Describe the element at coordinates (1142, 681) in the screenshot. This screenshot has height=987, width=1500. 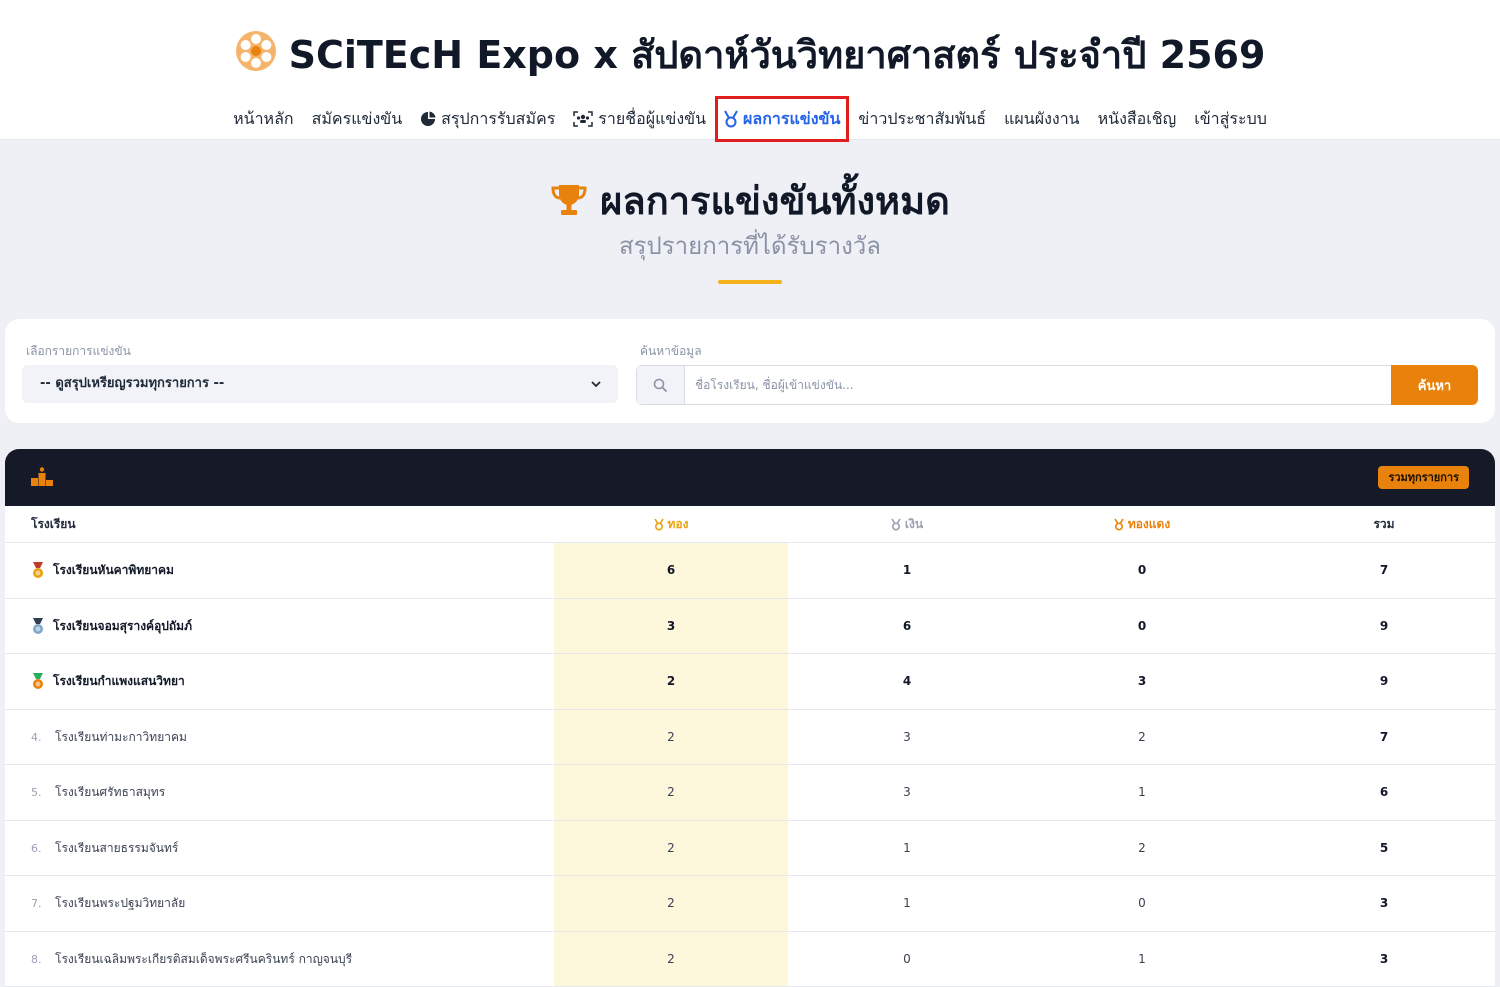
I see `bronze-count-cell: 3` at that location.